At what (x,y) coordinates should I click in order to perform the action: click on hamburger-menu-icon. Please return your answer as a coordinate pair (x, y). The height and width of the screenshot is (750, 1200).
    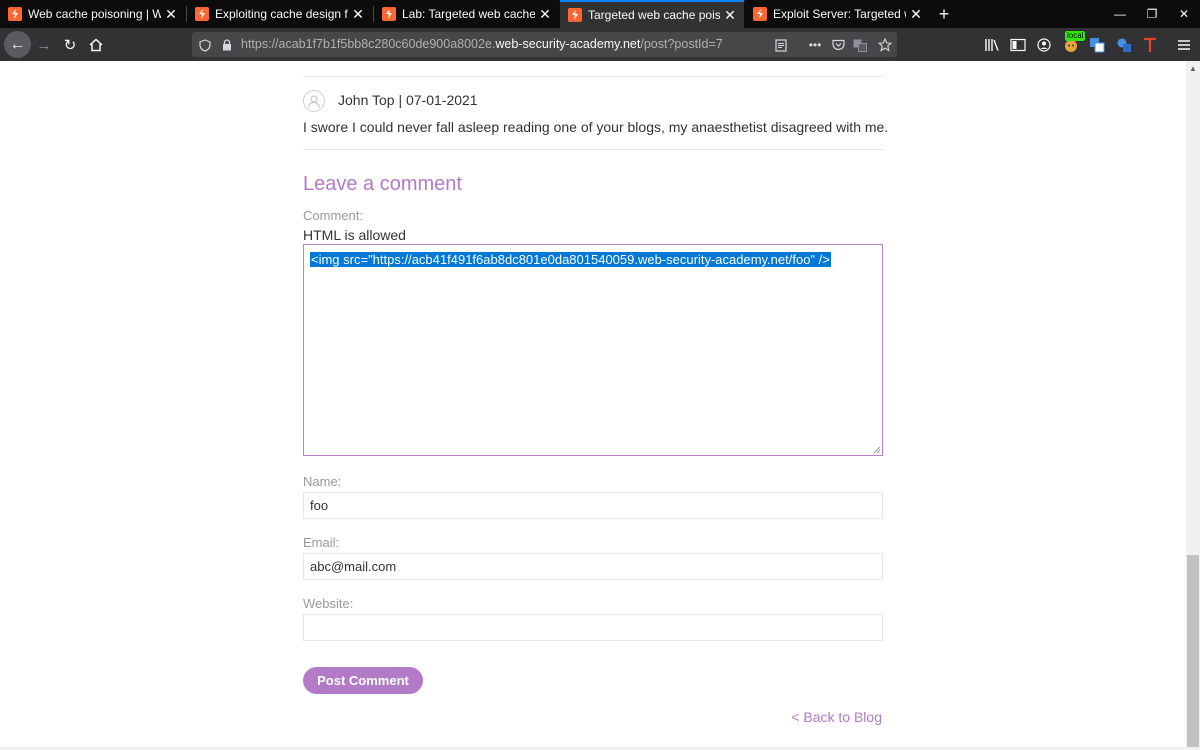
    Looking at the image, I should click on (1184, 45).